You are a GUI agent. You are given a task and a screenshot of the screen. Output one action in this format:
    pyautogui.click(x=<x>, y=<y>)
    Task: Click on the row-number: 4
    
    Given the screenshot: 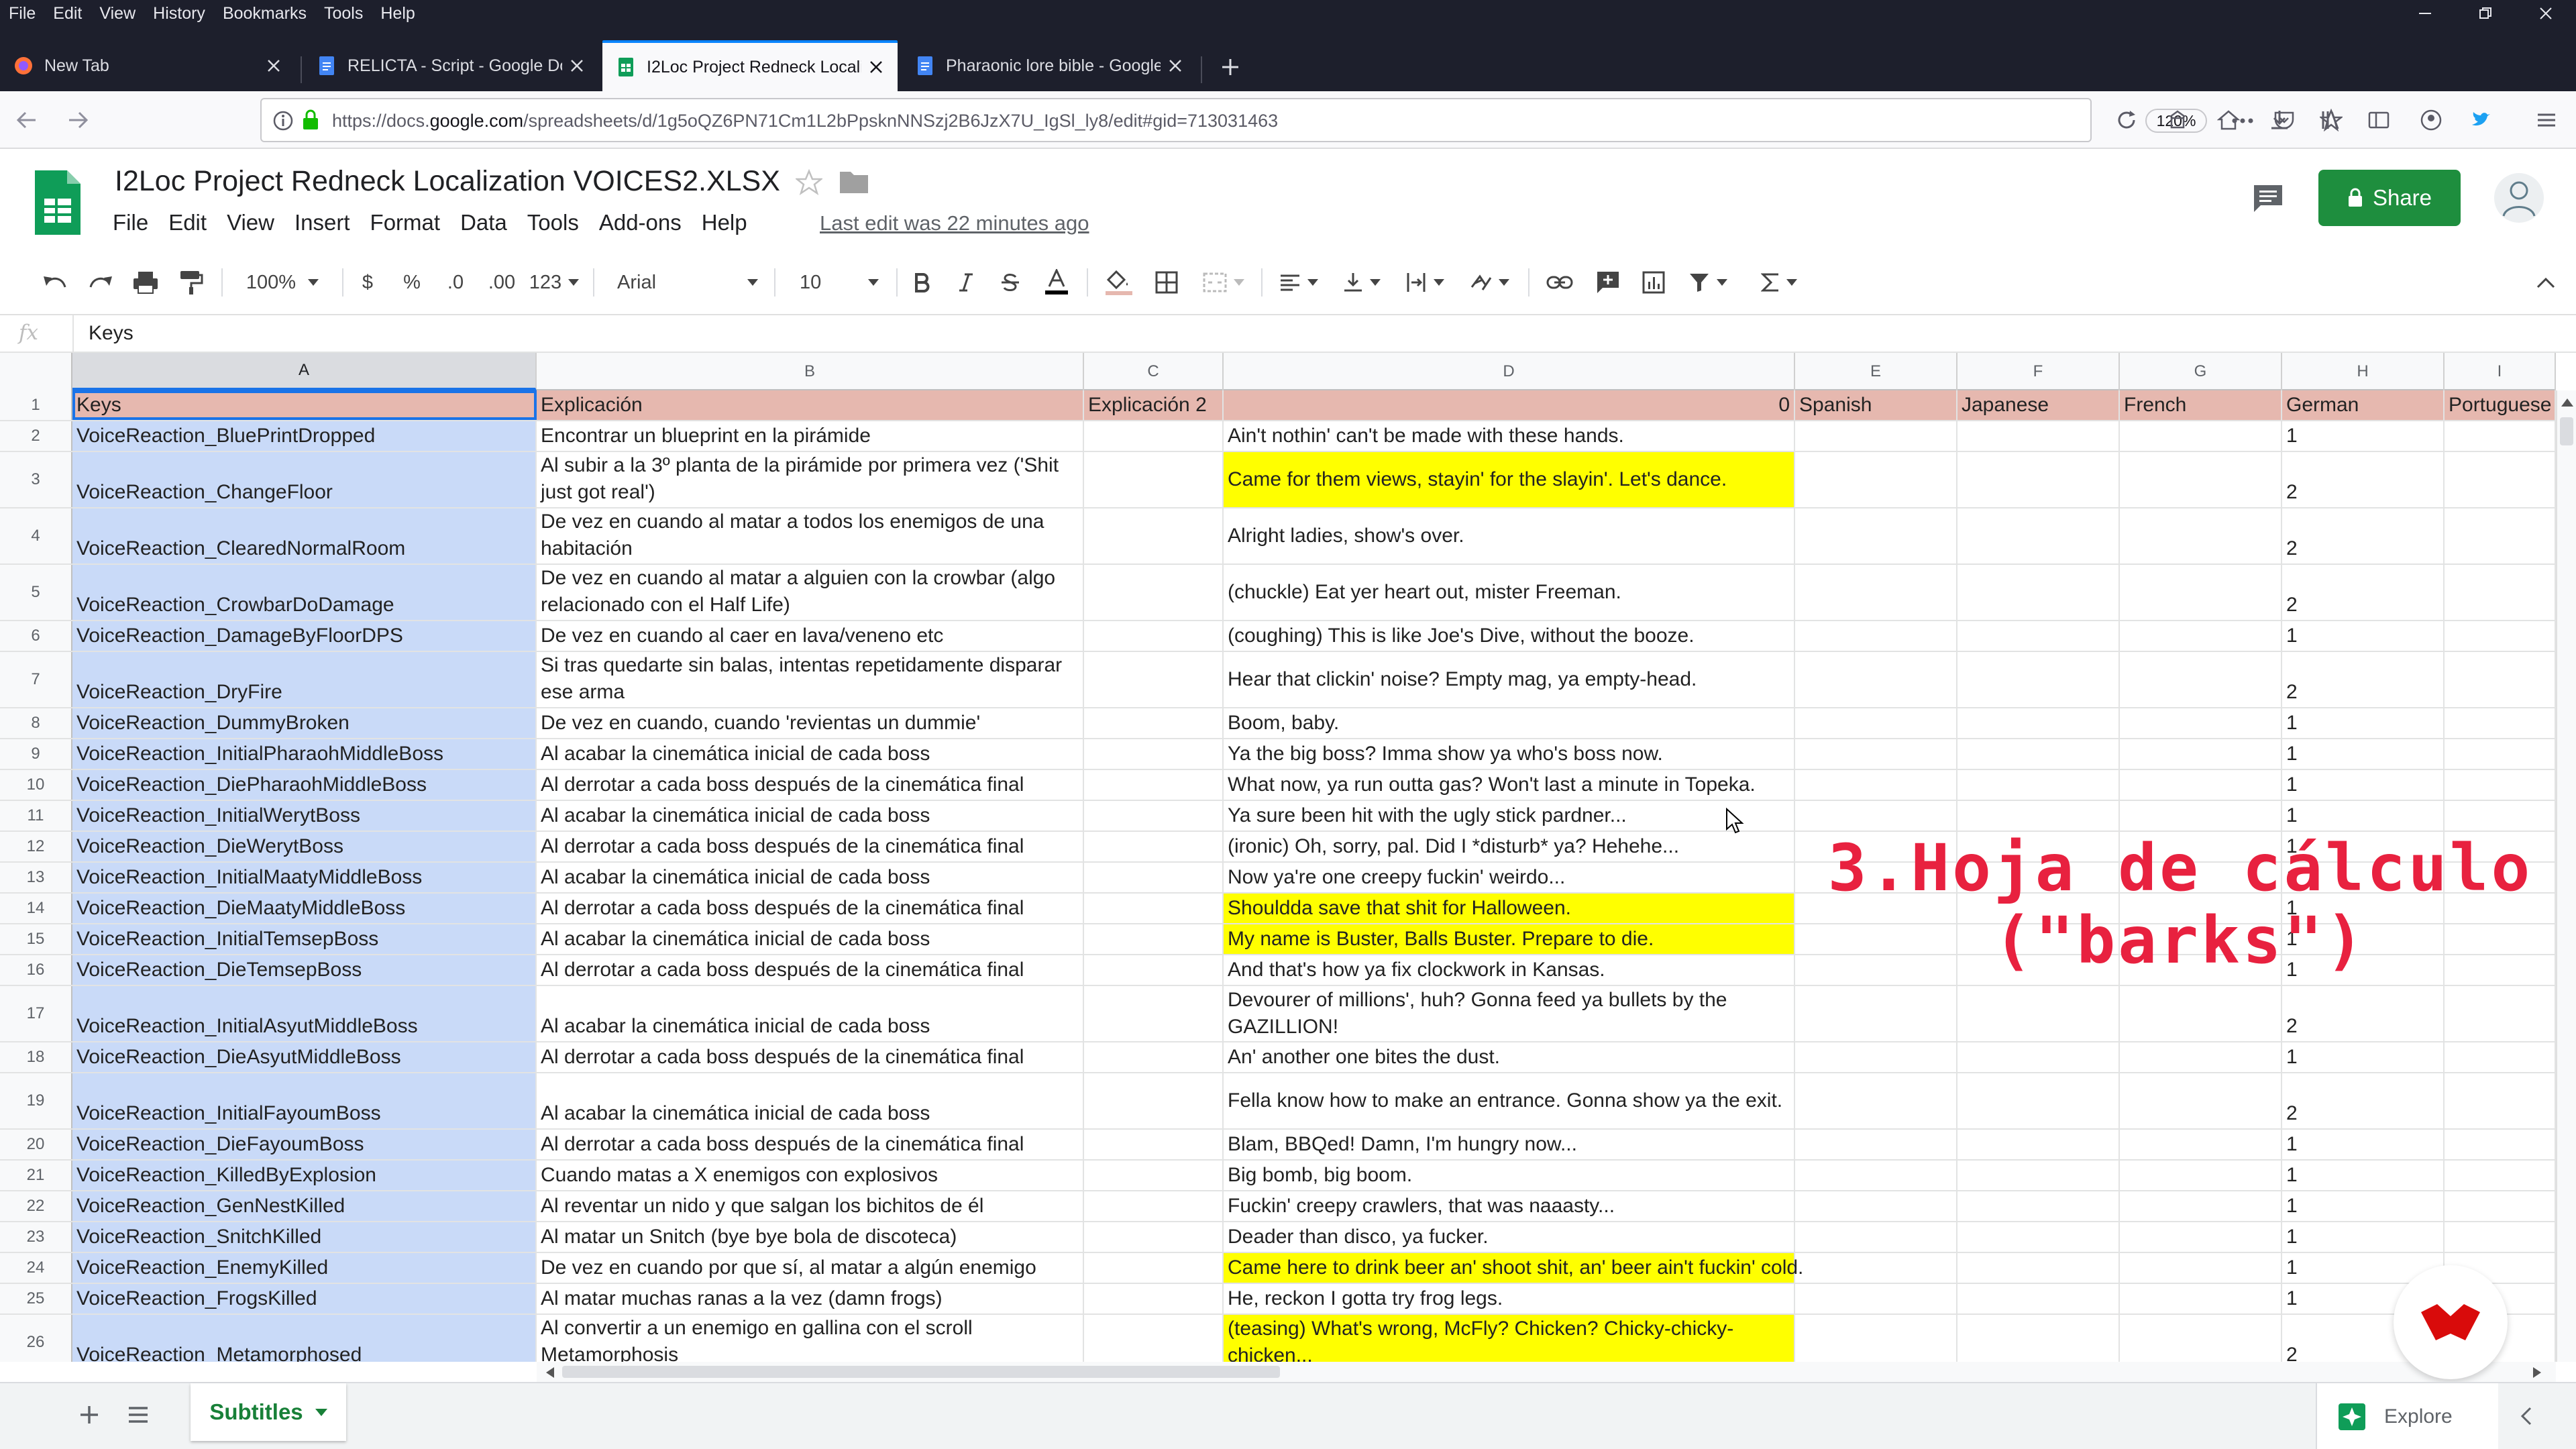 What is the action you would take?
    pyautogui.click(x=36, y=536)
    